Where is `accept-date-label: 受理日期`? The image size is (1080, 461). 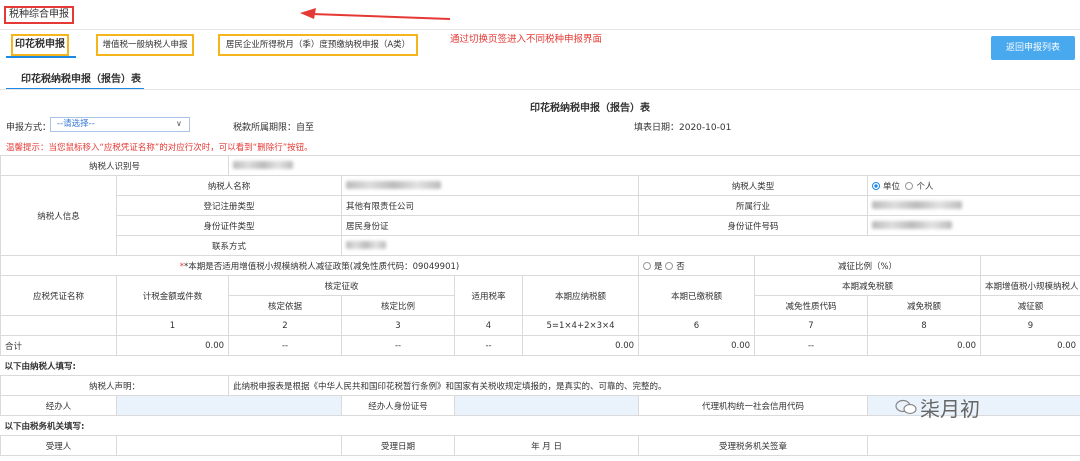
accept-date-label: 受理日期 is located at coordinates (398, 445).